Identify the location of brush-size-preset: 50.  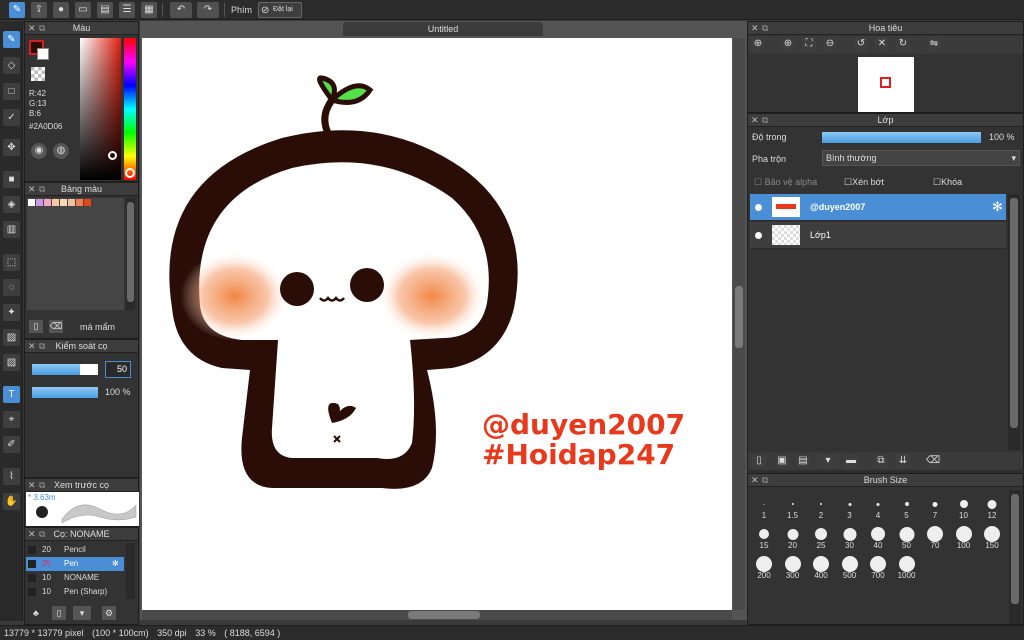
(907, 536).